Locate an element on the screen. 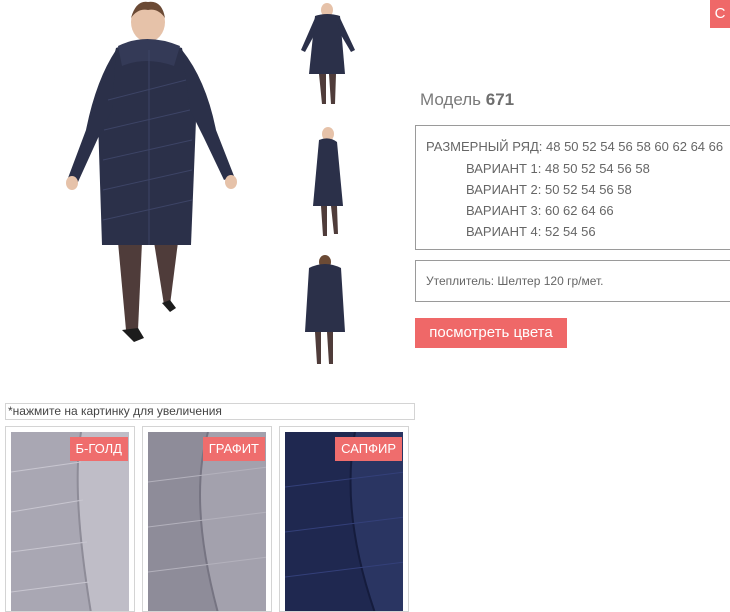  variant-2: ВАРИАНТ 2: 50 52 54 56 58 is located at coordinates (549, 189).